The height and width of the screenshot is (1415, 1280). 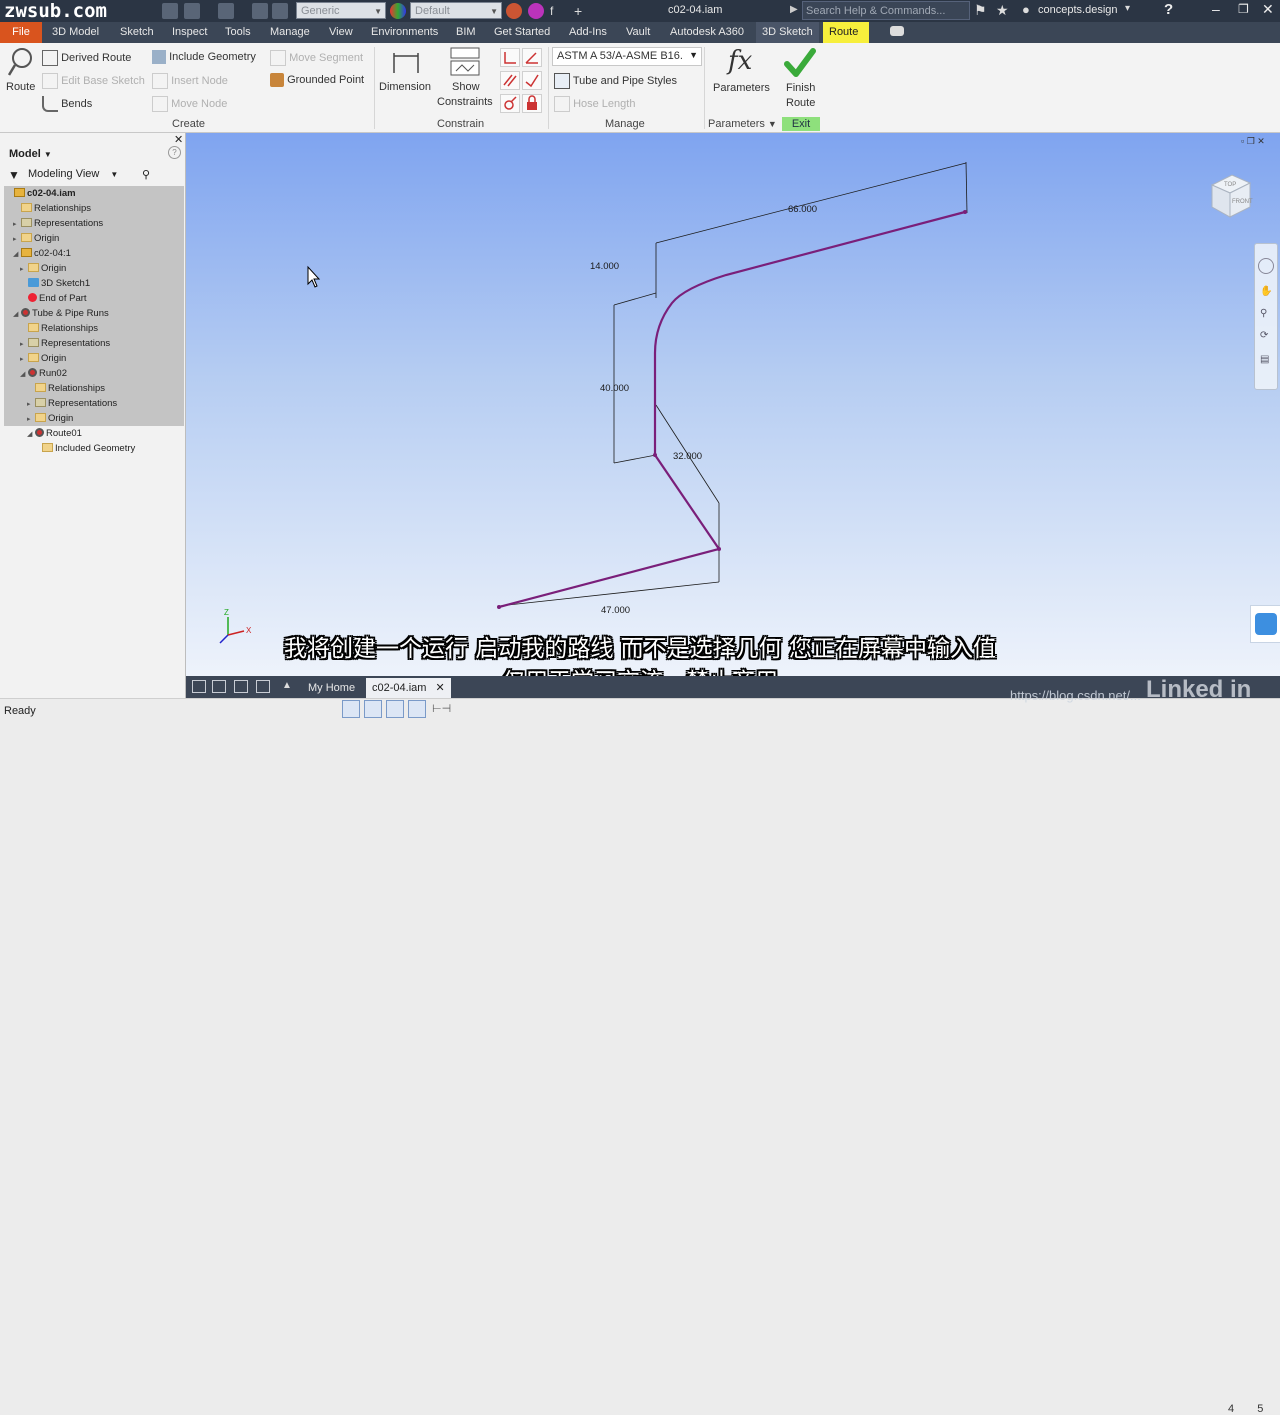 I want to click on zoom-icon: ⚲, so click(x=1263, y=313).